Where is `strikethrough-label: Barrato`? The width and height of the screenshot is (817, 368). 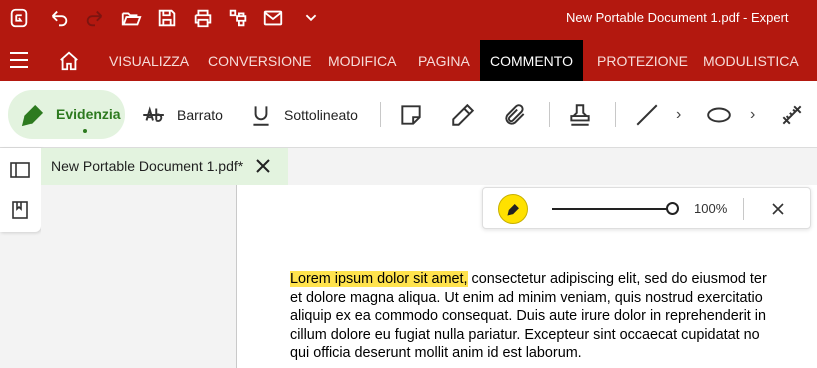
strikethrough-label: Barrato is located at coordinates (200, 114).